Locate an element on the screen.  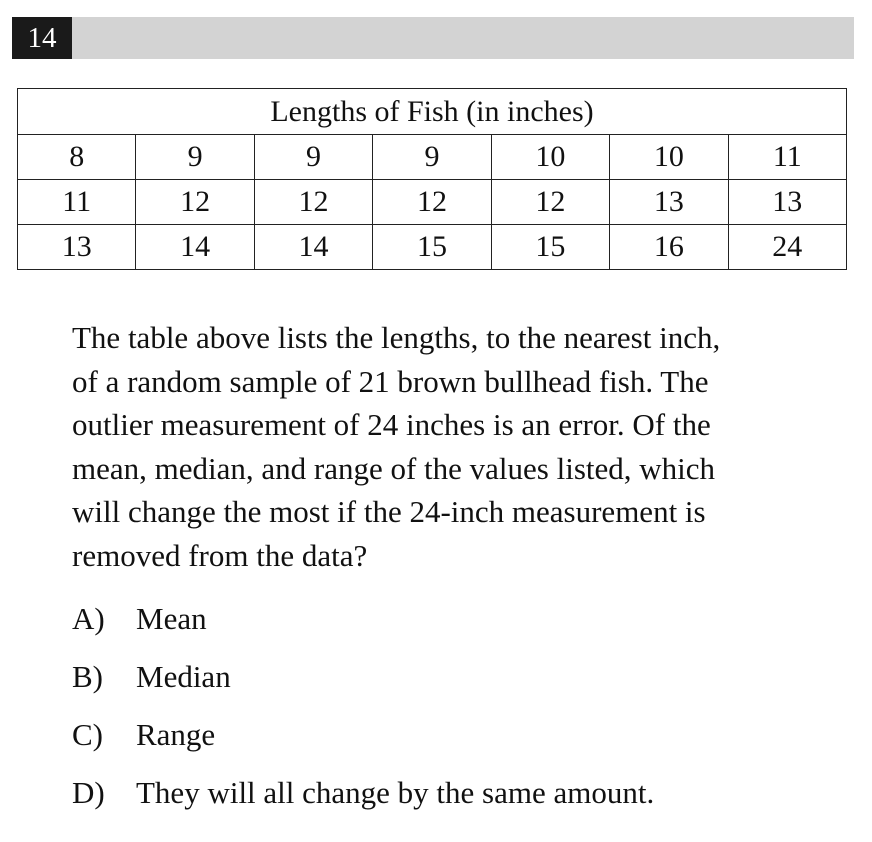
table-row: 13 14 14 15 15 16 24 is located at coordinates (432, 247).